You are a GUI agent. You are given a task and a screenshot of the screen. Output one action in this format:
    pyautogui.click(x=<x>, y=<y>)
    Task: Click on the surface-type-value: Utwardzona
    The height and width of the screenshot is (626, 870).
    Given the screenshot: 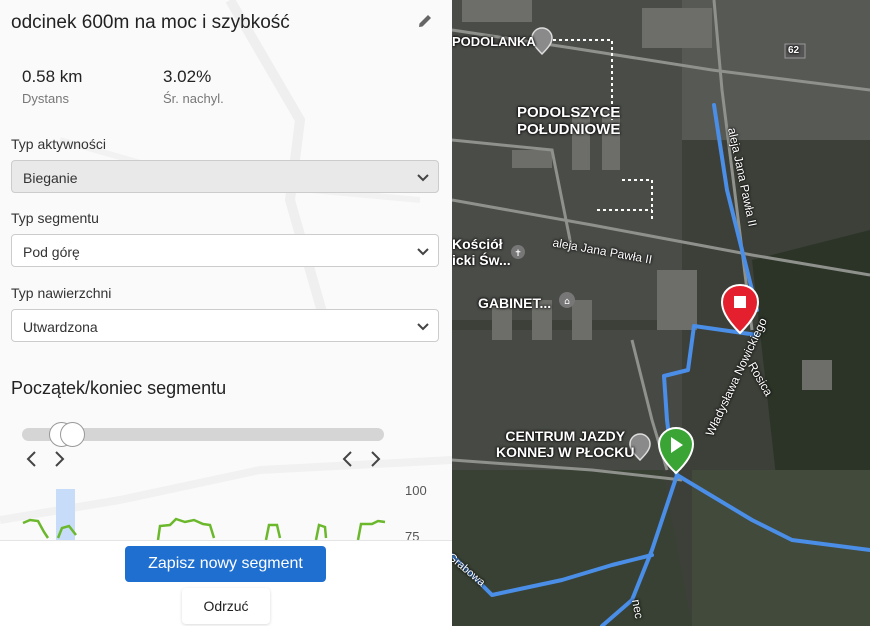 What is the action you would take?
    pyautogui.click(x=60, y=327)
    